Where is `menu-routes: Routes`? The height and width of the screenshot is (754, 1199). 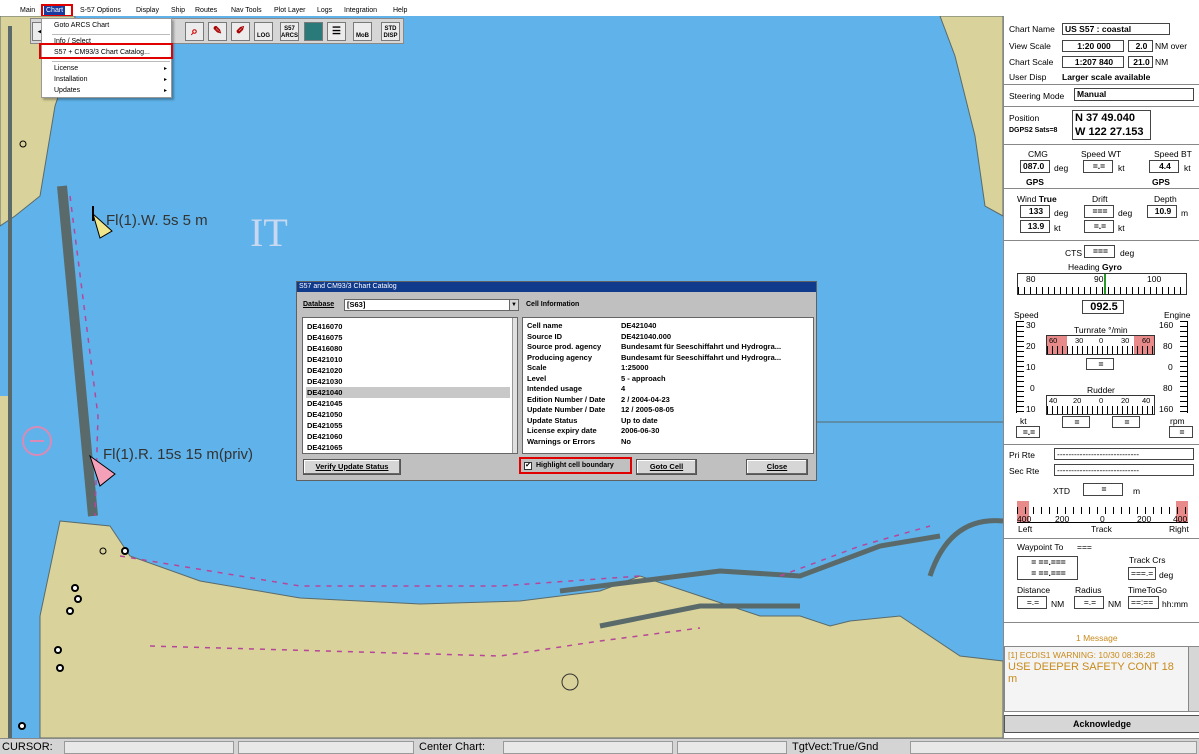 menu-routes: Routes is located at coordinates (206, 10).